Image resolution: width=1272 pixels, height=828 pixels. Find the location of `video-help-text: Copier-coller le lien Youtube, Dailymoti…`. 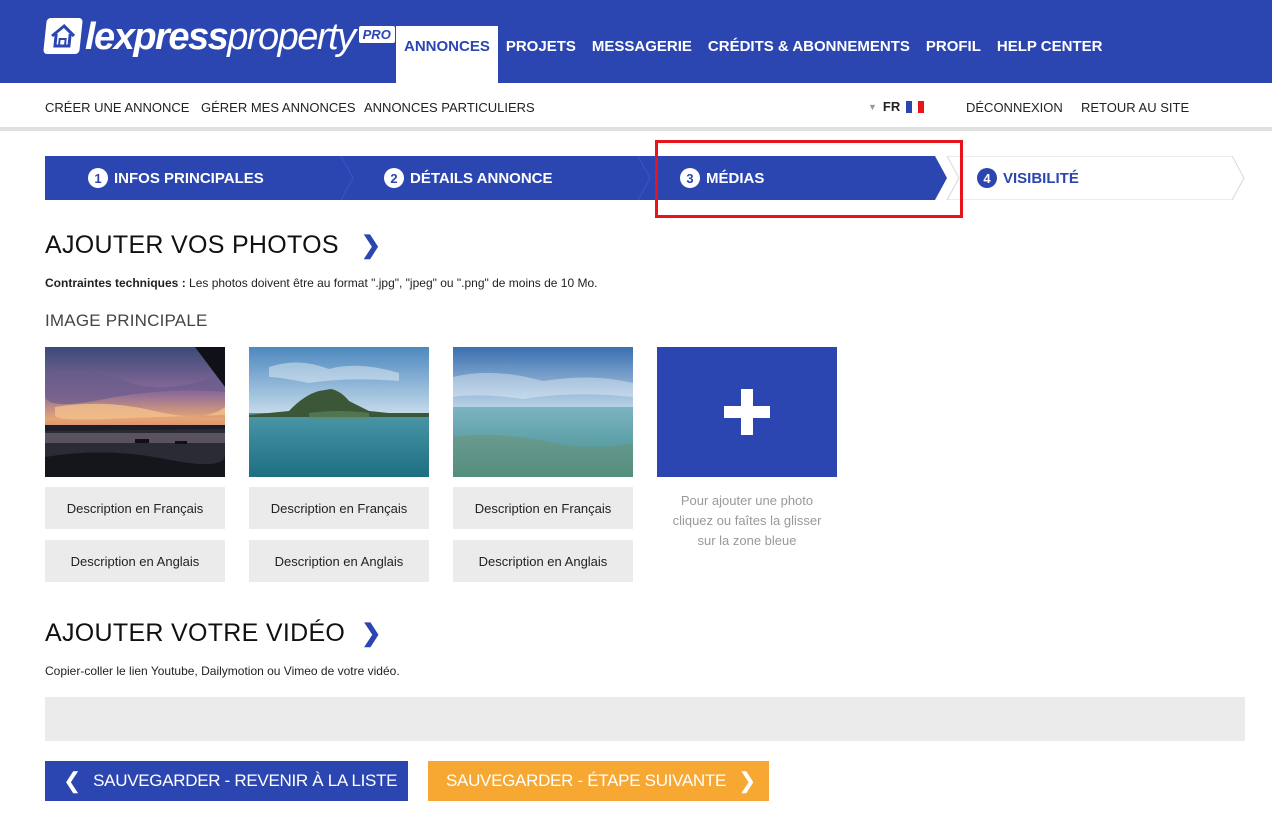

video-help-text: Copier-coller le lien Youtube, Dailymoti… is located at coordinates (222, 671).